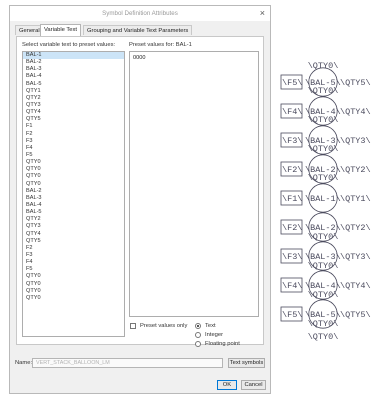 Image resolution: width=382 pixels, height=400 pixels. Describe the element at coordinates (323, 337) in the screenshot. I see `bottom-qty-label: \QTY0\` at that location.